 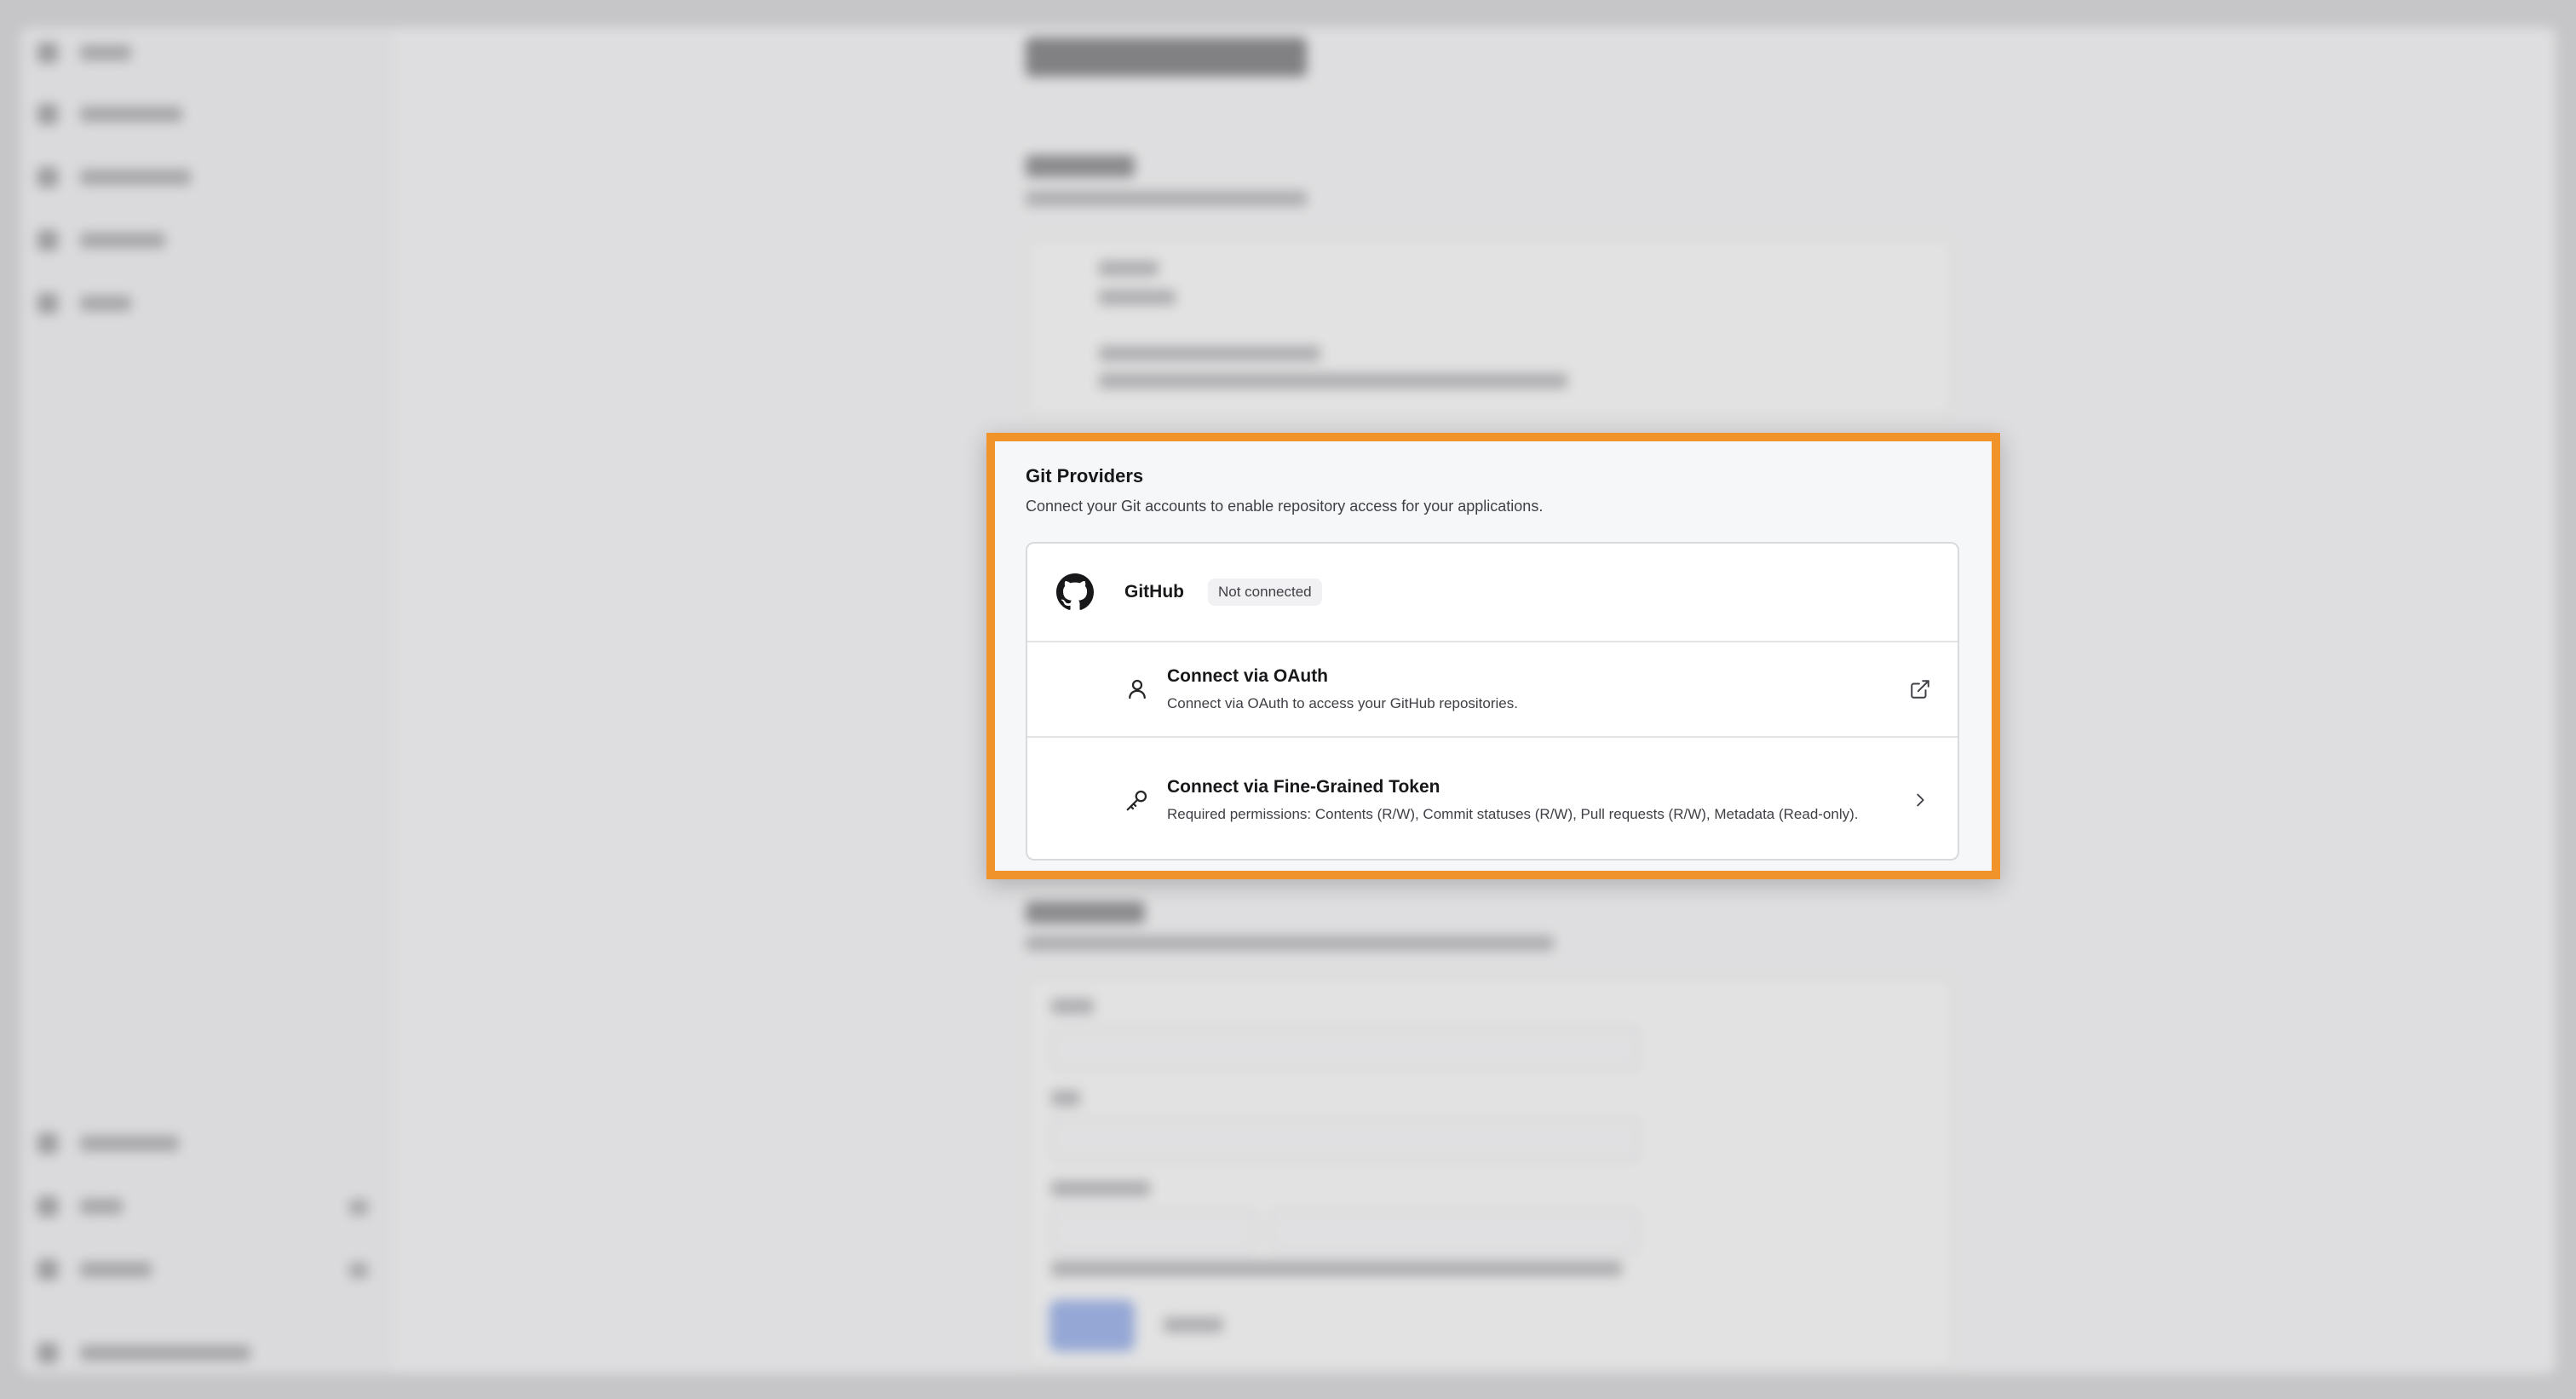 What do you see at coordinates (1137, 689) in the screenshot?
I see `user-icon` at bounding box center [1137, 689].